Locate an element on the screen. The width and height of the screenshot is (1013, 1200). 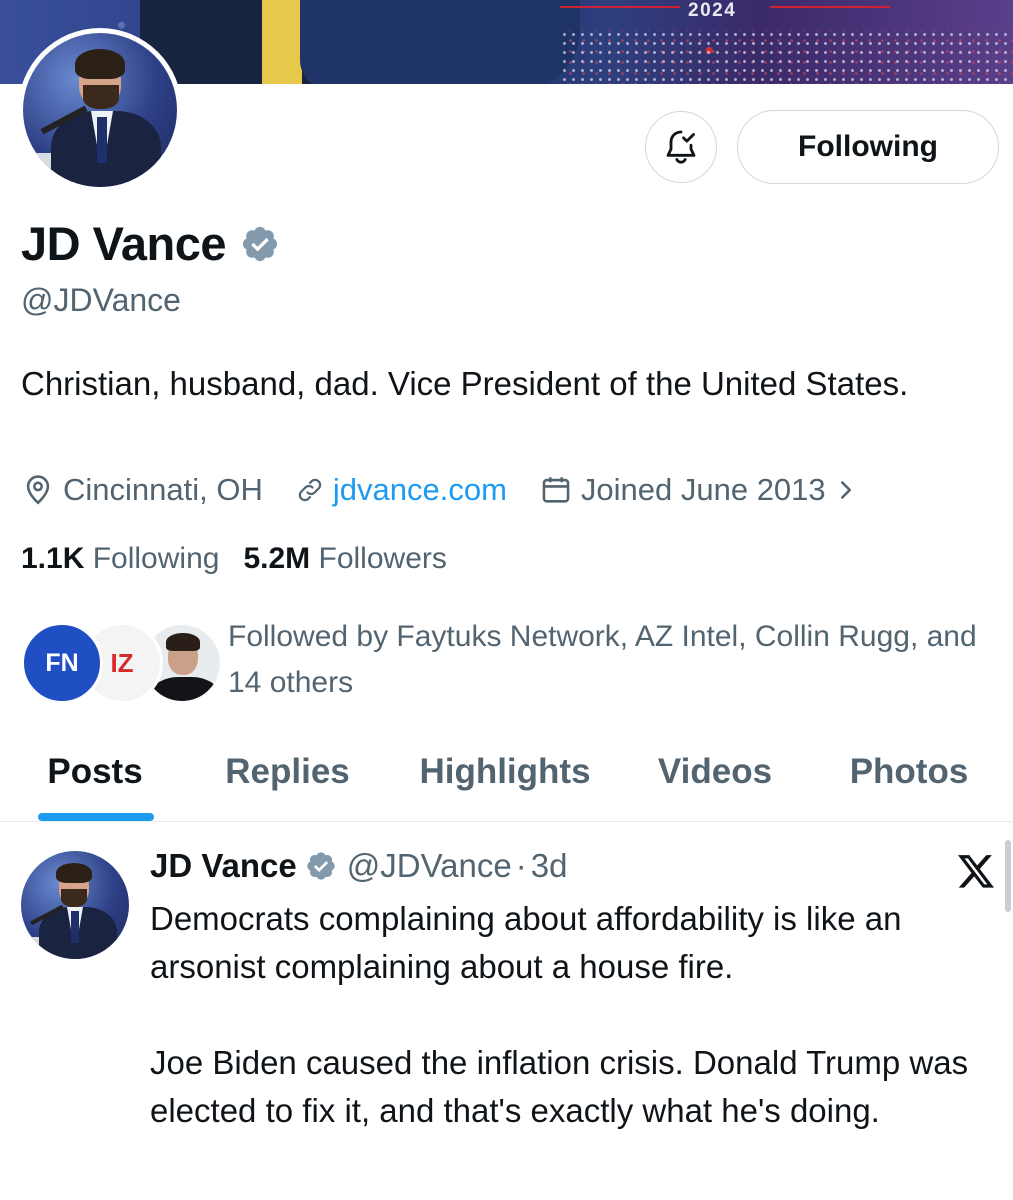
followers-label: Followers is located at coordinates (382, 558).